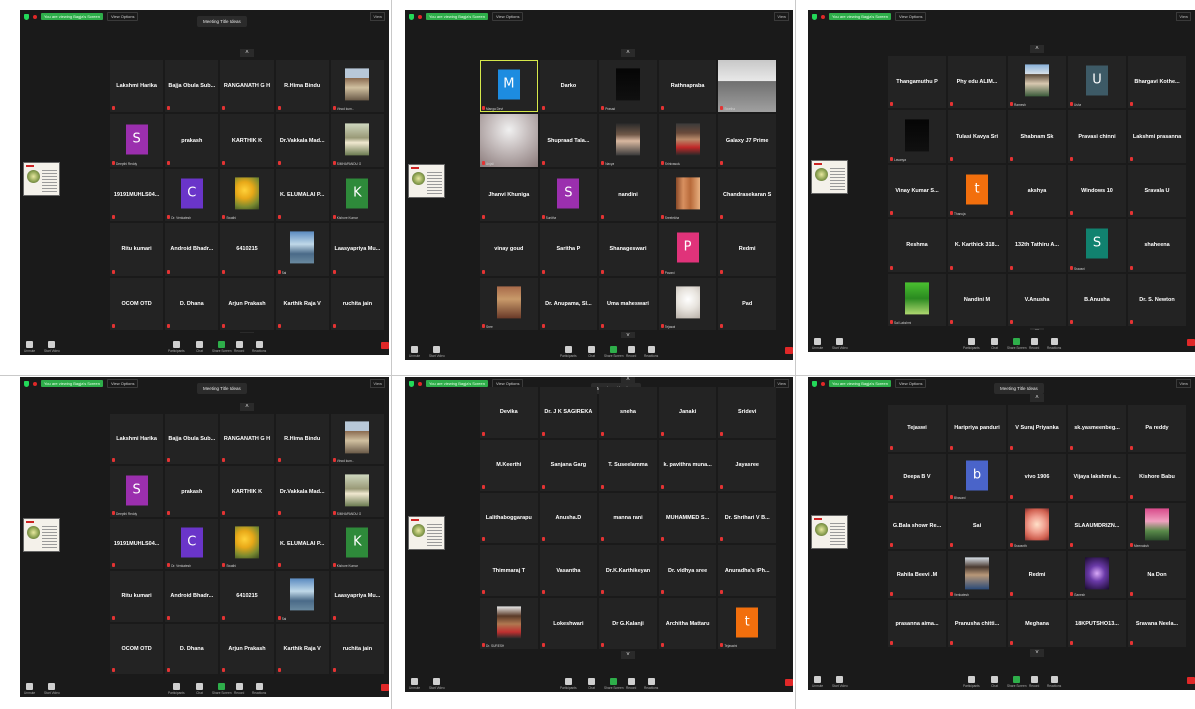 This screenshot has width=1195, height=709. What do you see at coordinates (1097, 575) in the screenshot?
I see `participant-tile: Ganesh` at bounding box center [1097, 575].